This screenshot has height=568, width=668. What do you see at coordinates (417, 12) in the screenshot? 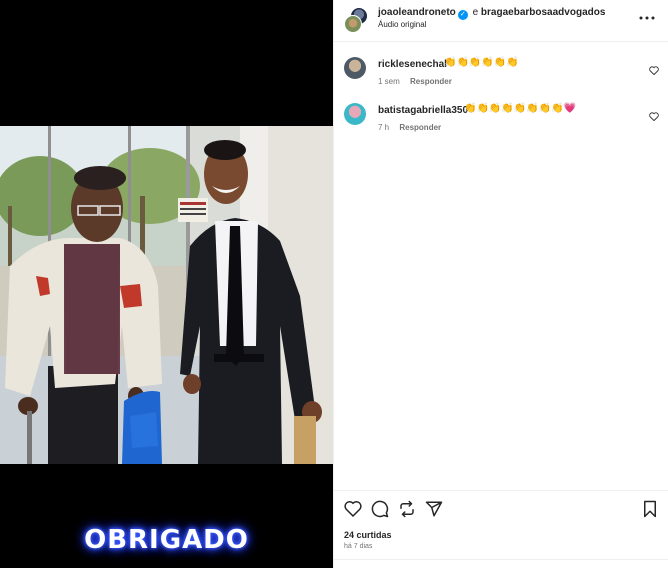
I see `author-username: joaoleandroneto` at bounding box center [417, 12].